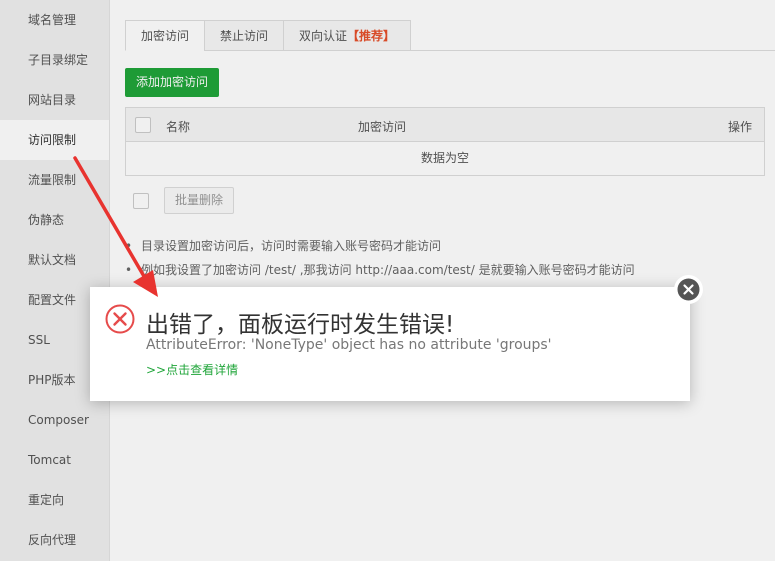  Describe the element at coordinates (688, 289) in the screenshot. I see `close-dialog-button` at that location.